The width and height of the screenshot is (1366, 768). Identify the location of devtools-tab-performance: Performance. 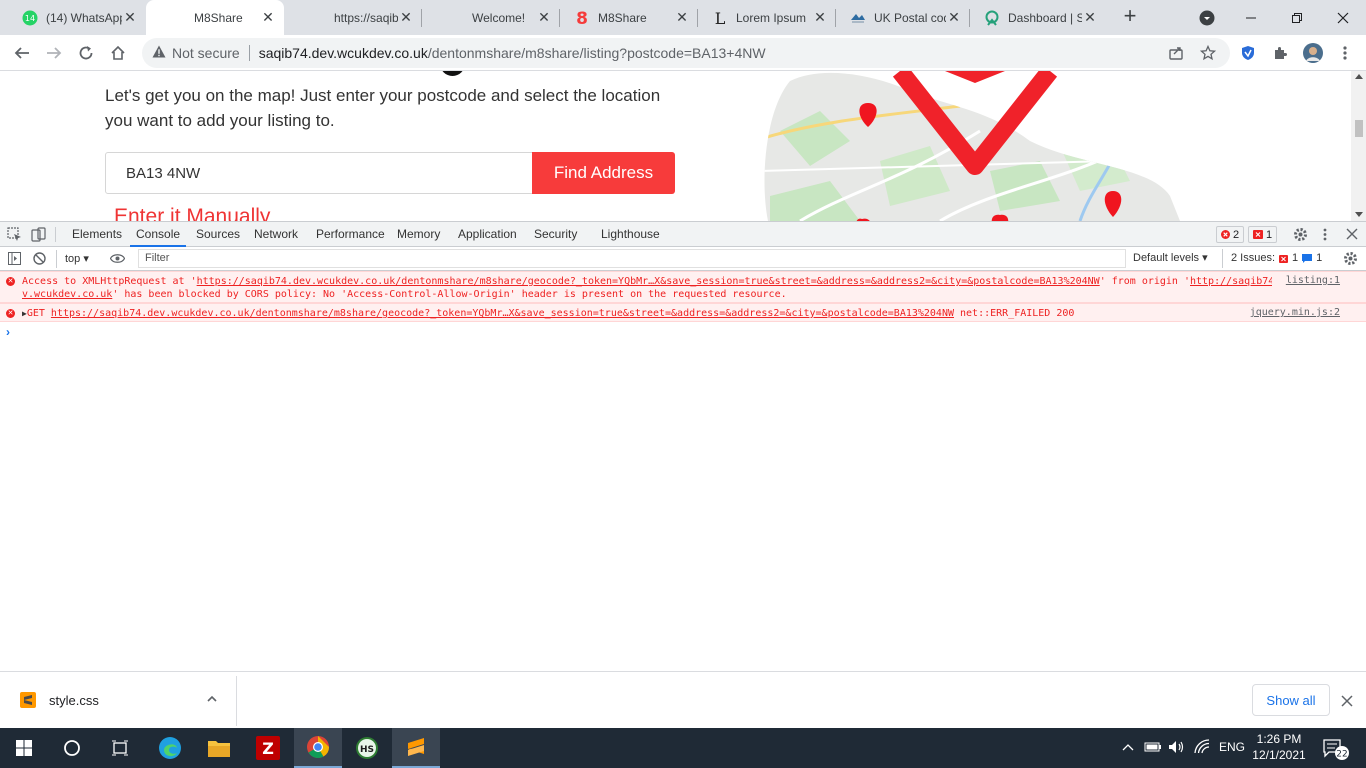
(350, 234).